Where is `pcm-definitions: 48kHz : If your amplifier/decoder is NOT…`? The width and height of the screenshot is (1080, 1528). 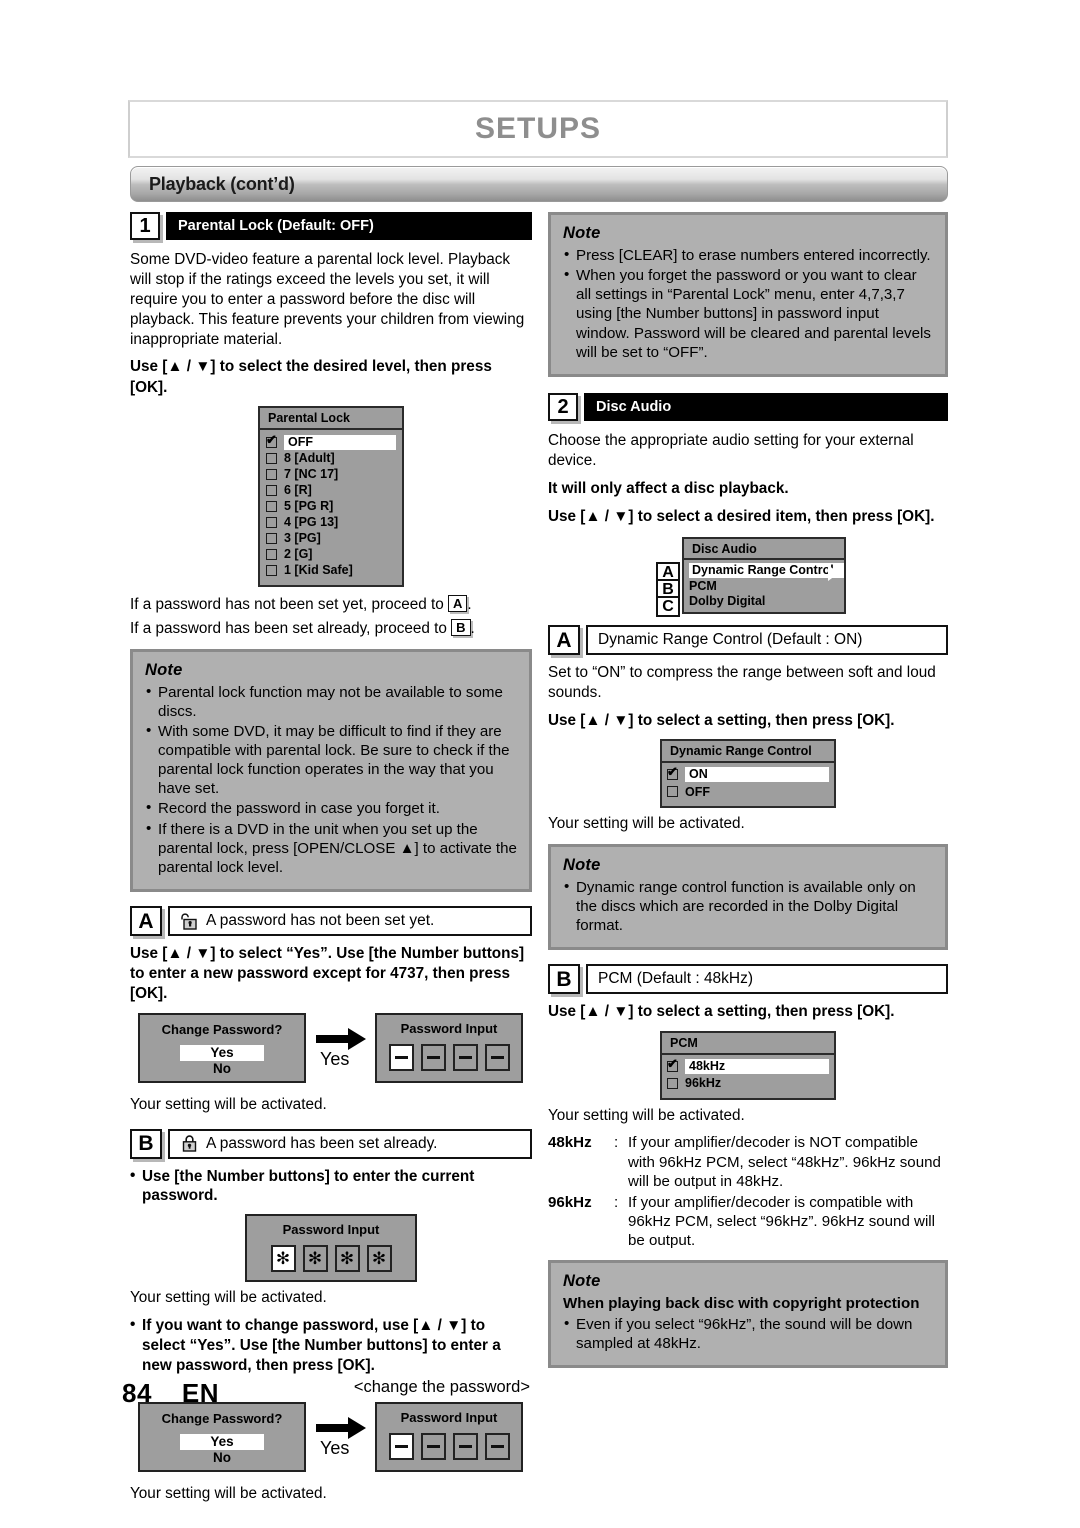
pcm-definitions: 48kHz : If your amplifier/decoder is NOT… is located at coordinates (748, 1191).